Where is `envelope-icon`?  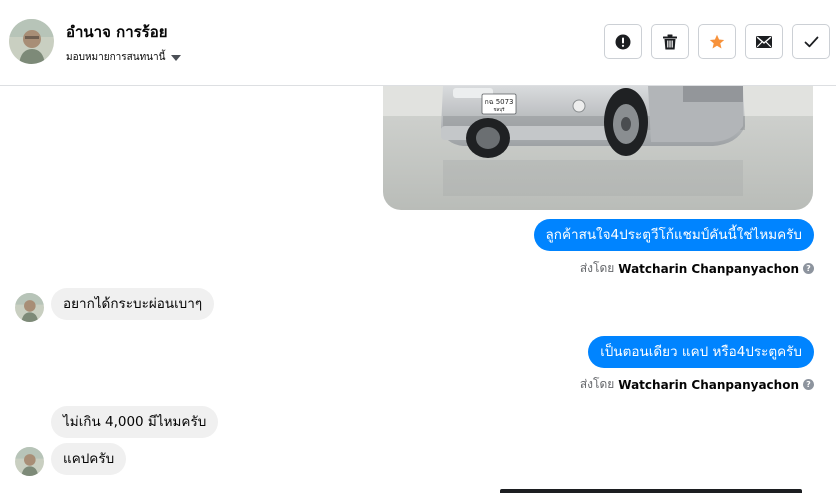
envelope-icon is located at coordinates (764, 41).